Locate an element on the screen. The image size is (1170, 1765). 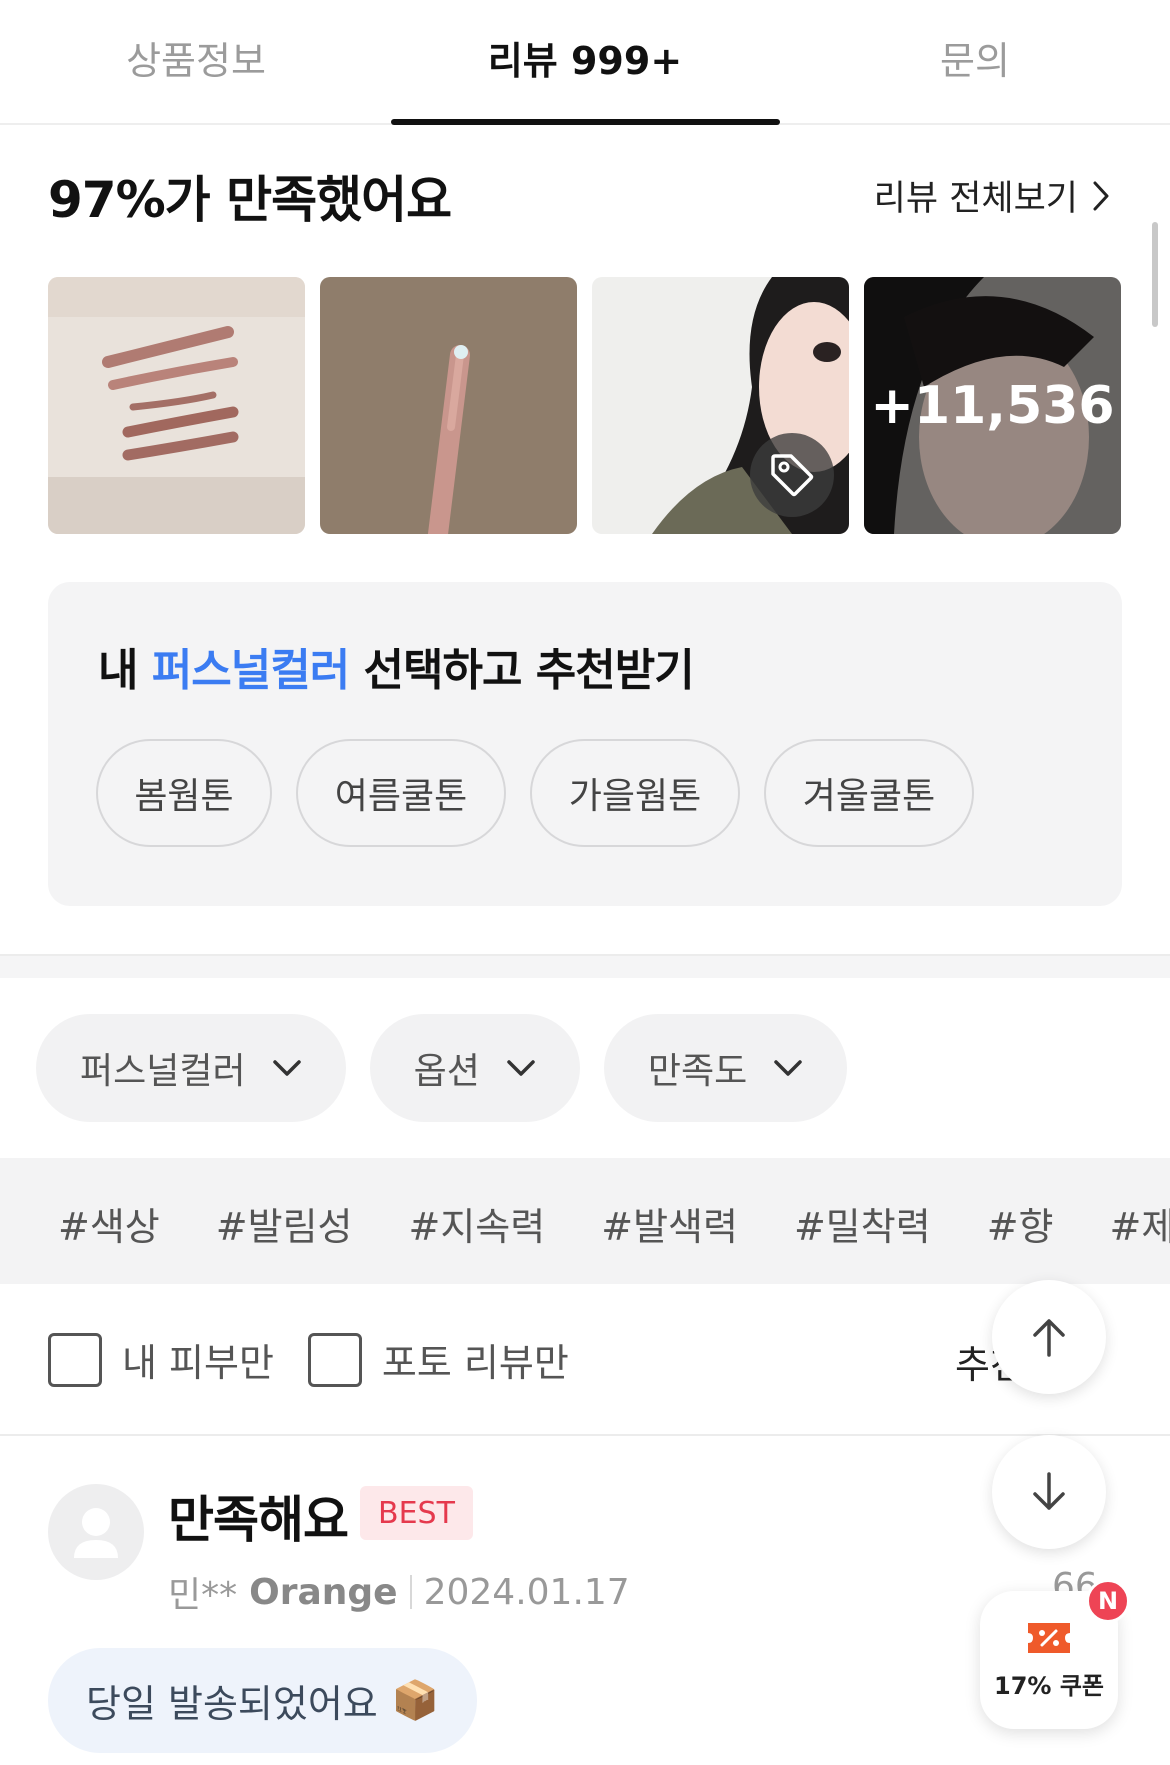
tab-inquiry: 문의 is located at coordinates (975, 57).